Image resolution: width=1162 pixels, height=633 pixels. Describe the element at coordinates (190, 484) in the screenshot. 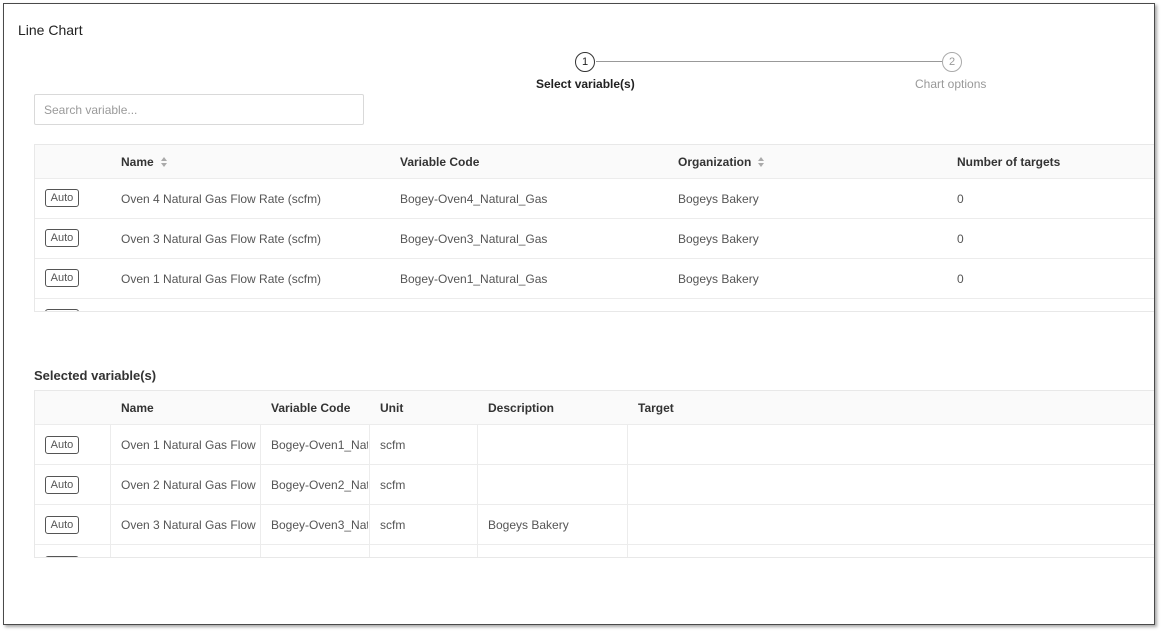

I see `variable-name: Oven 2 Natural Gas Flow Rate (scfm)` at that location.